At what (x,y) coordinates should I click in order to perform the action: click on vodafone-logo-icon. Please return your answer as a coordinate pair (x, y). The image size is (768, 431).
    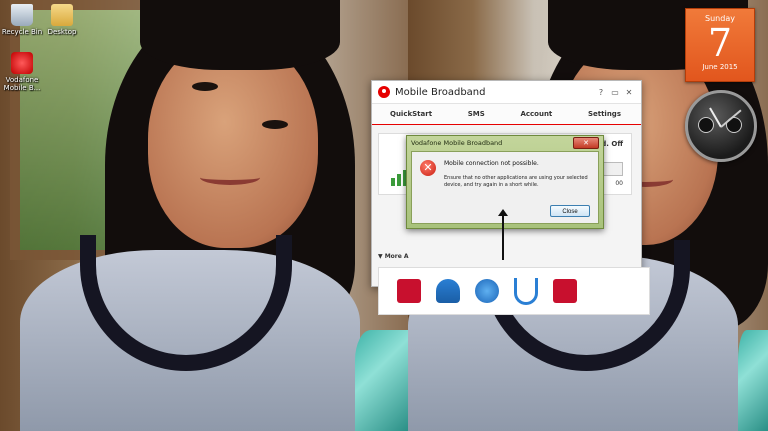
    Looking at the image, I should click on (384, 92).